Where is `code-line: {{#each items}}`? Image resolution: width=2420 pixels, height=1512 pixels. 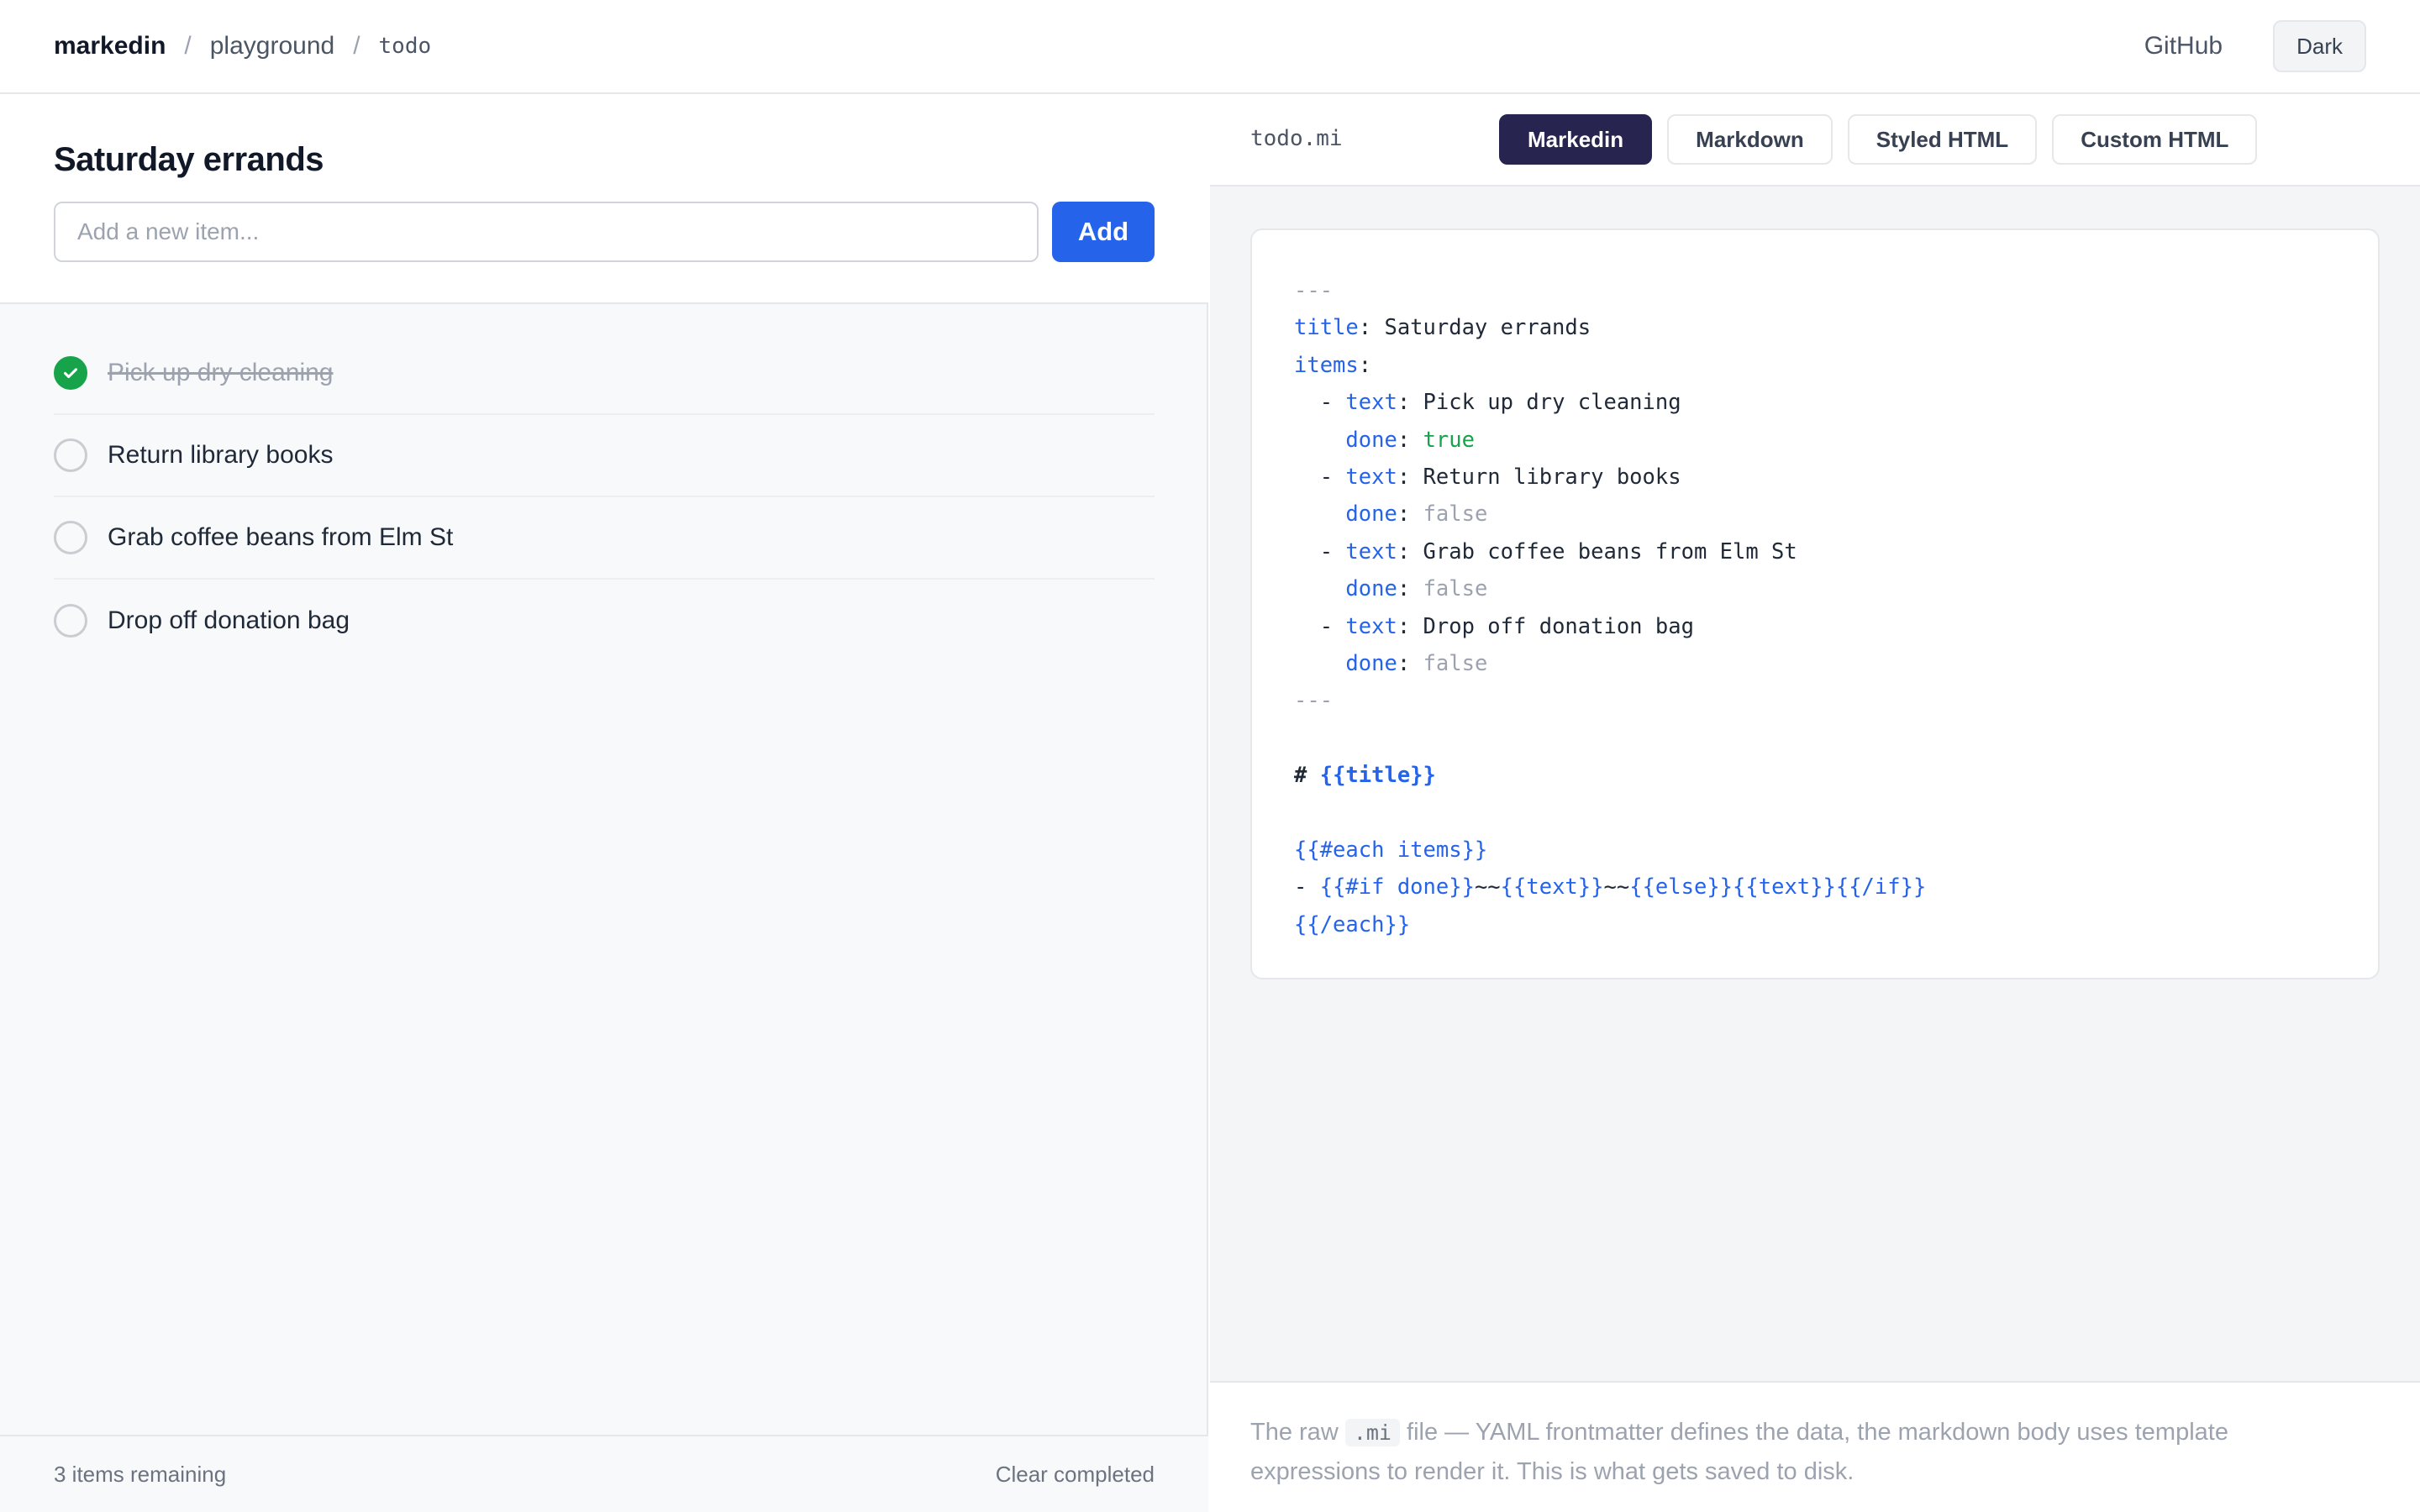 code-line: {{#each items}} is located at coordinates (1610, 850).